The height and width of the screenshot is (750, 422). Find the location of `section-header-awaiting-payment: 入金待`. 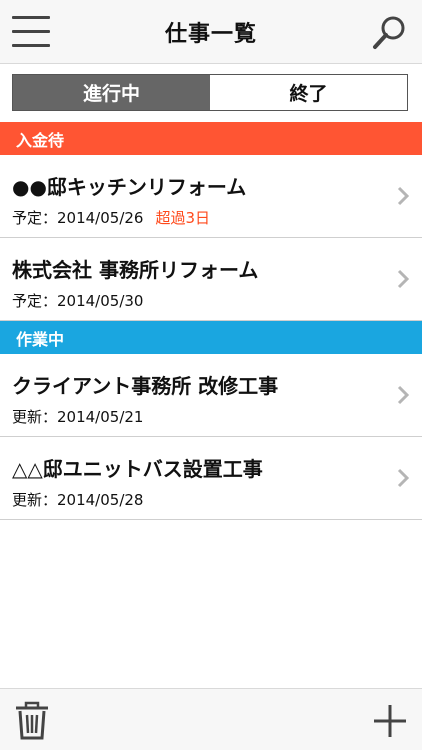

section-header-awaiting-payment: 入金待 is located at coordinates (211, 138).